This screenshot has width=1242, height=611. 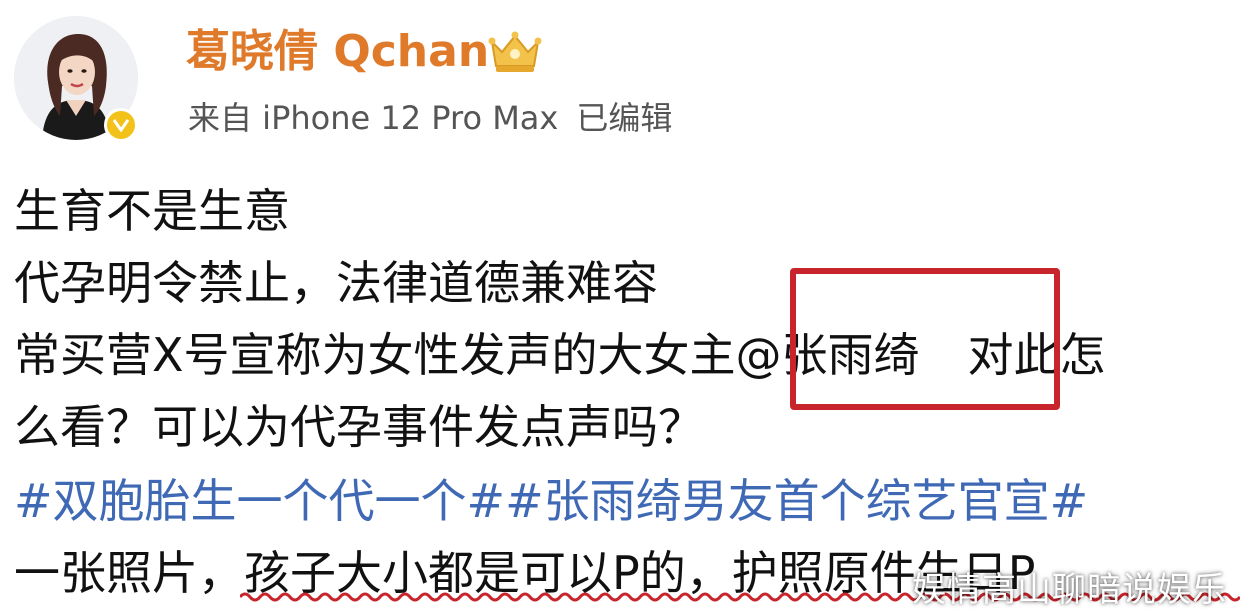 I want to click on verified-badge-icon, so click(x=121, y=125).